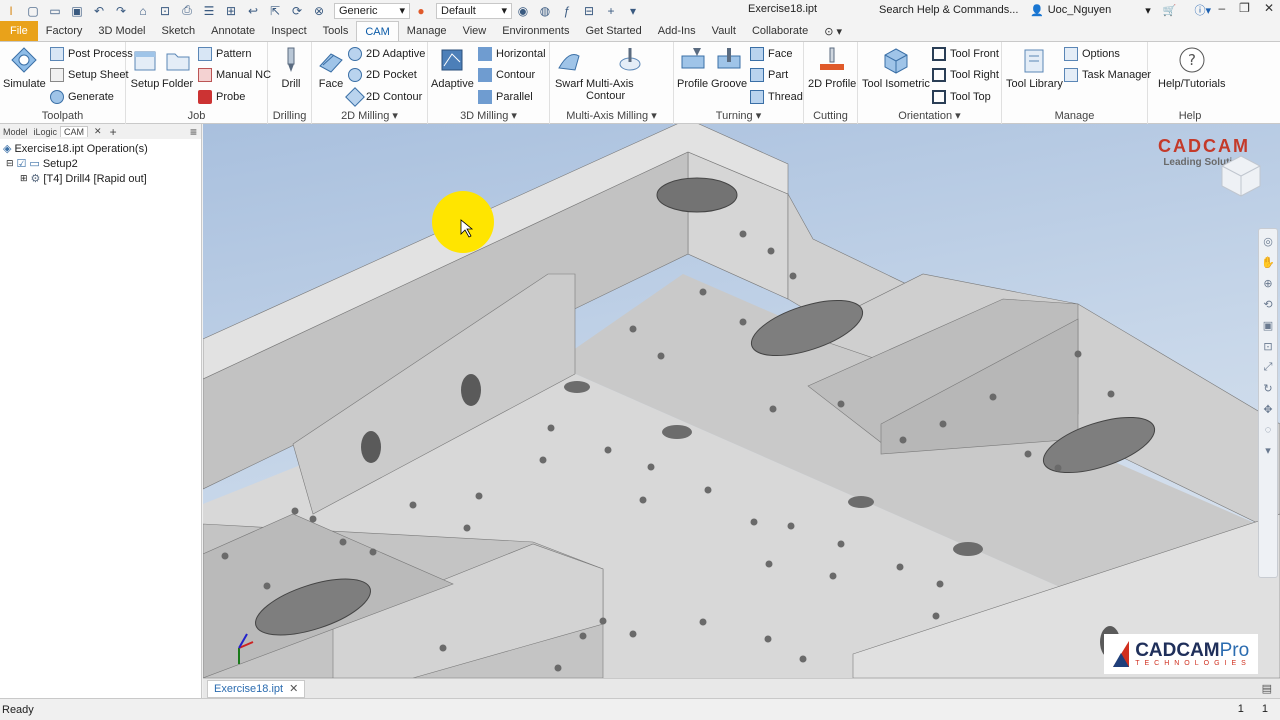  I want to click on drill-button: Drill, so click(291, 67).